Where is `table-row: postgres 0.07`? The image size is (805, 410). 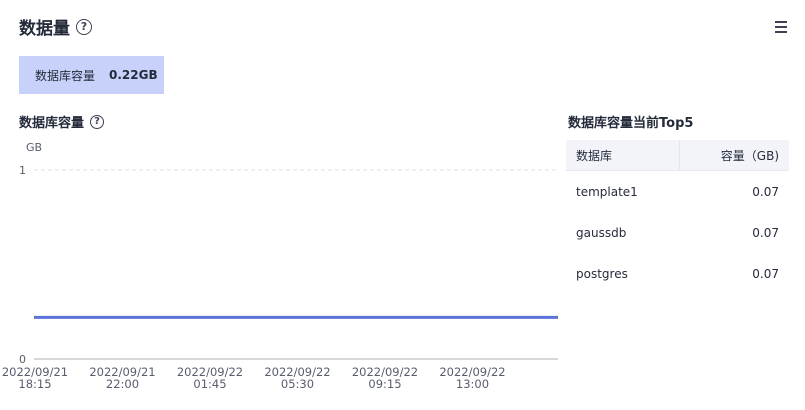
table-row: postgres 0.07 is located at coordinates (677, 273).